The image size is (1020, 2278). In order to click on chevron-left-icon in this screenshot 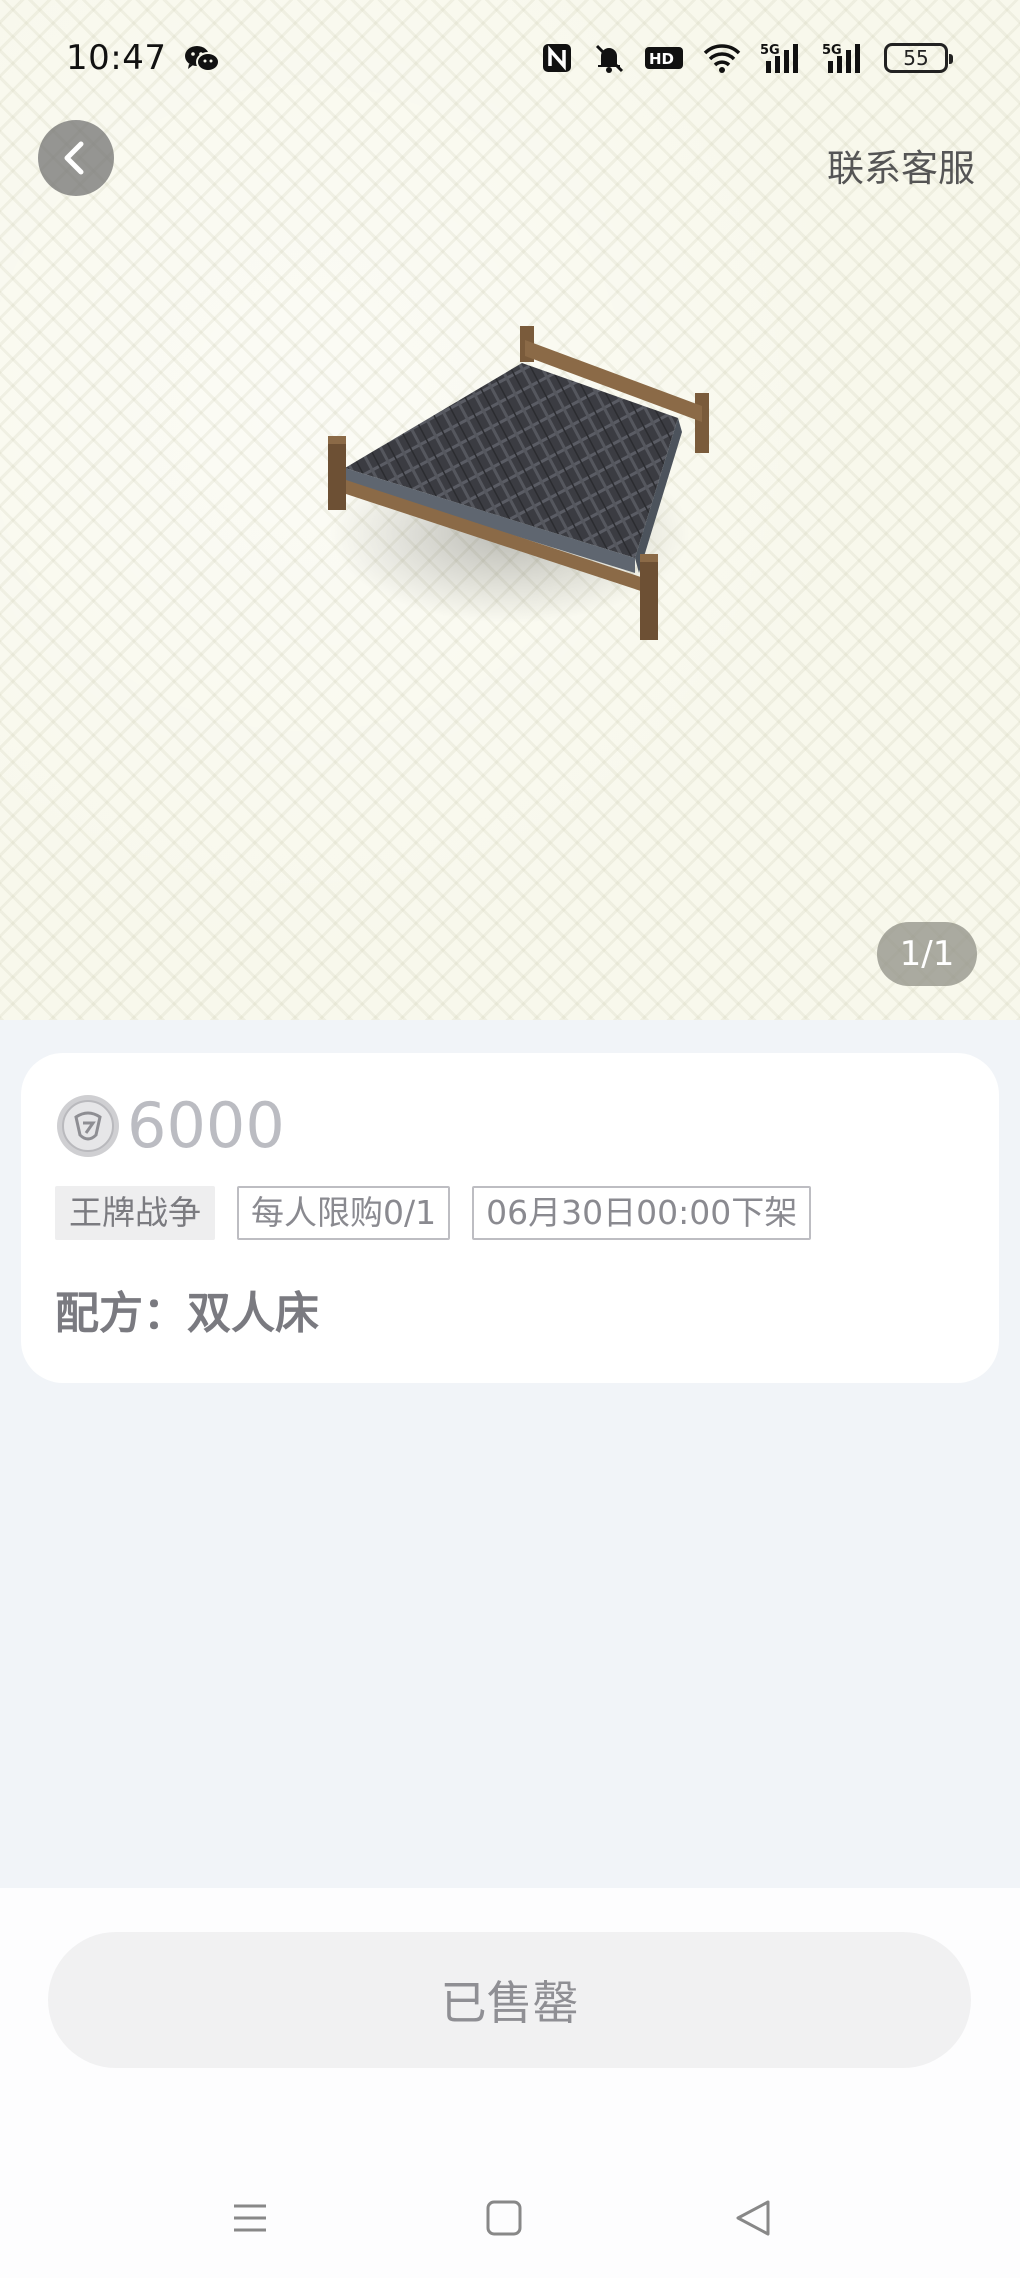, I will do `click(74, 158)`.